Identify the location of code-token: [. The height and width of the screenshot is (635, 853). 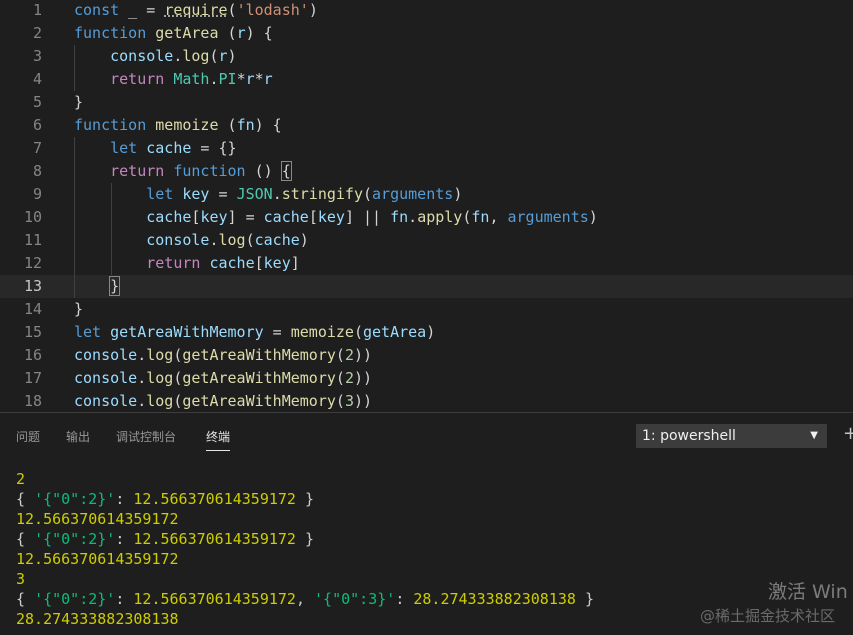
(313, 217).